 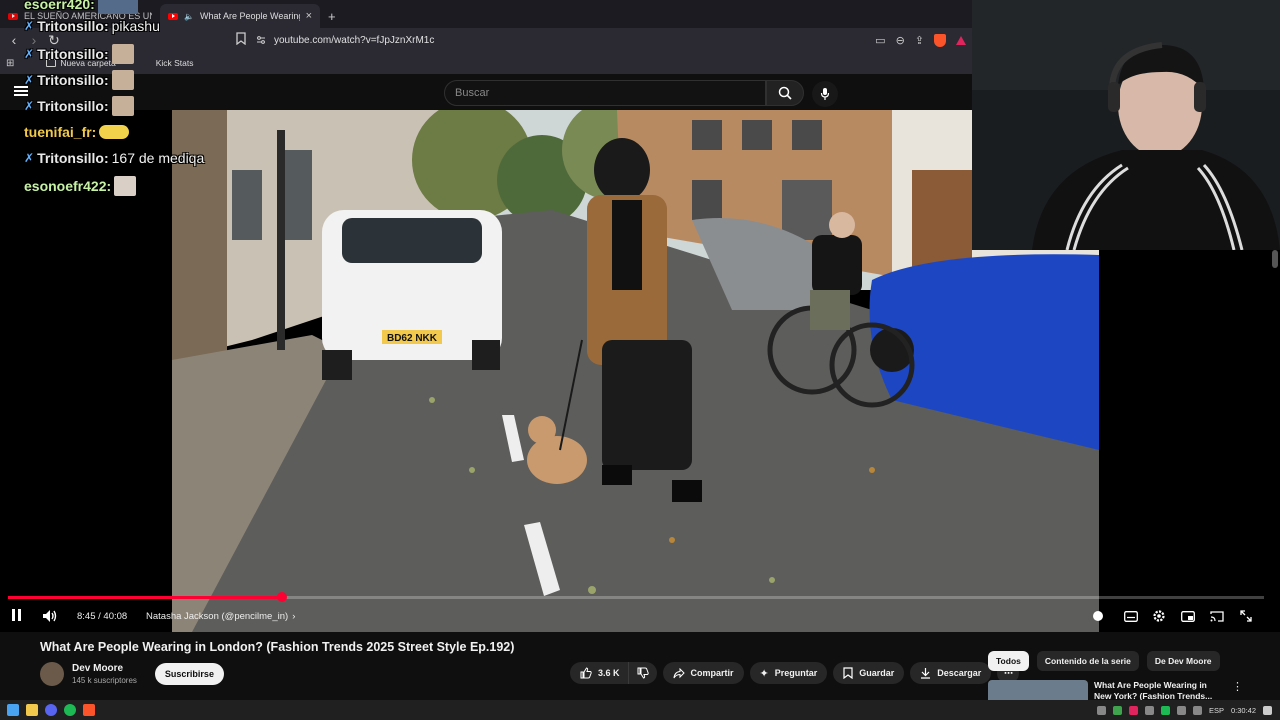 I want to click on browser-tab-2: 🔈 What Are People Wearing in L... ×, so click(x=240, y=16).